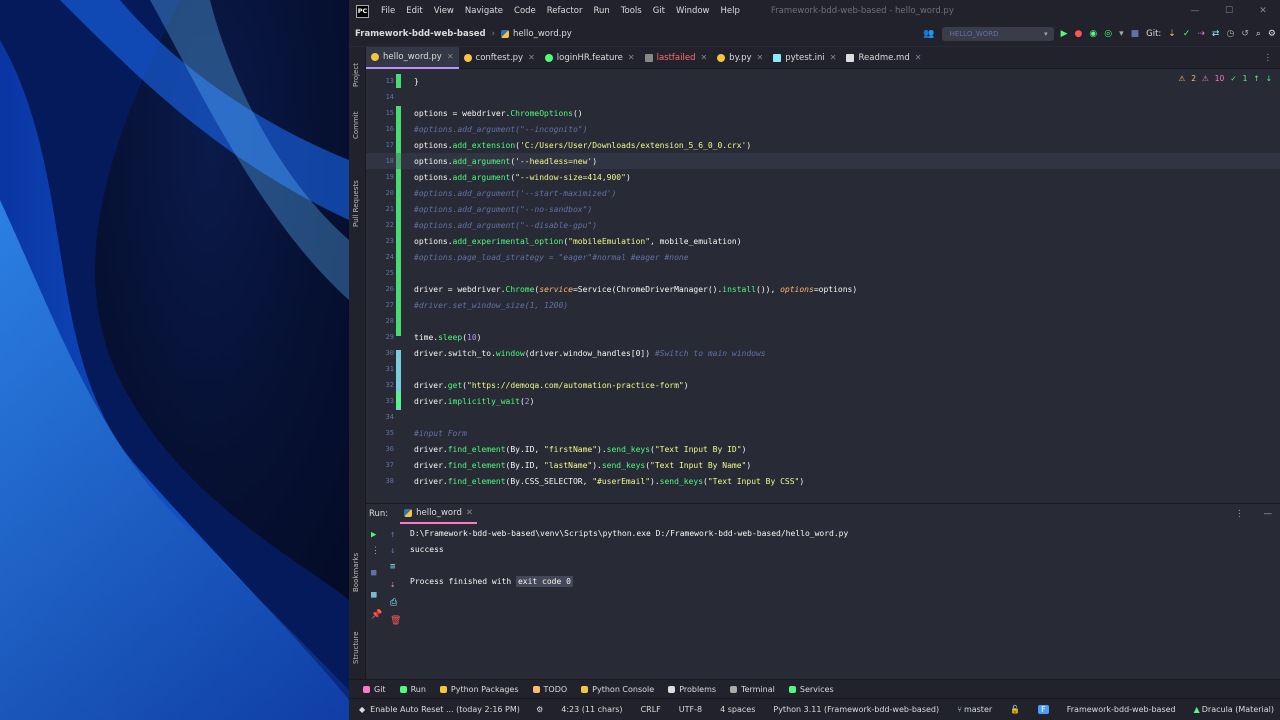  Describe the element at coordinates (1093, 34) in the screenshot. I see `coverage-icon: ◉` at that location.